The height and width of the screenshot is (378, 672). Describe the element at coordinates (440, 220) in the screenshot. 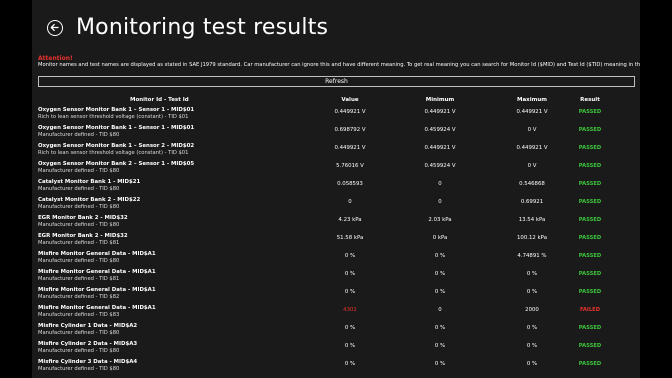

I see `minimum-cell: 2.03 kPa` at that location.